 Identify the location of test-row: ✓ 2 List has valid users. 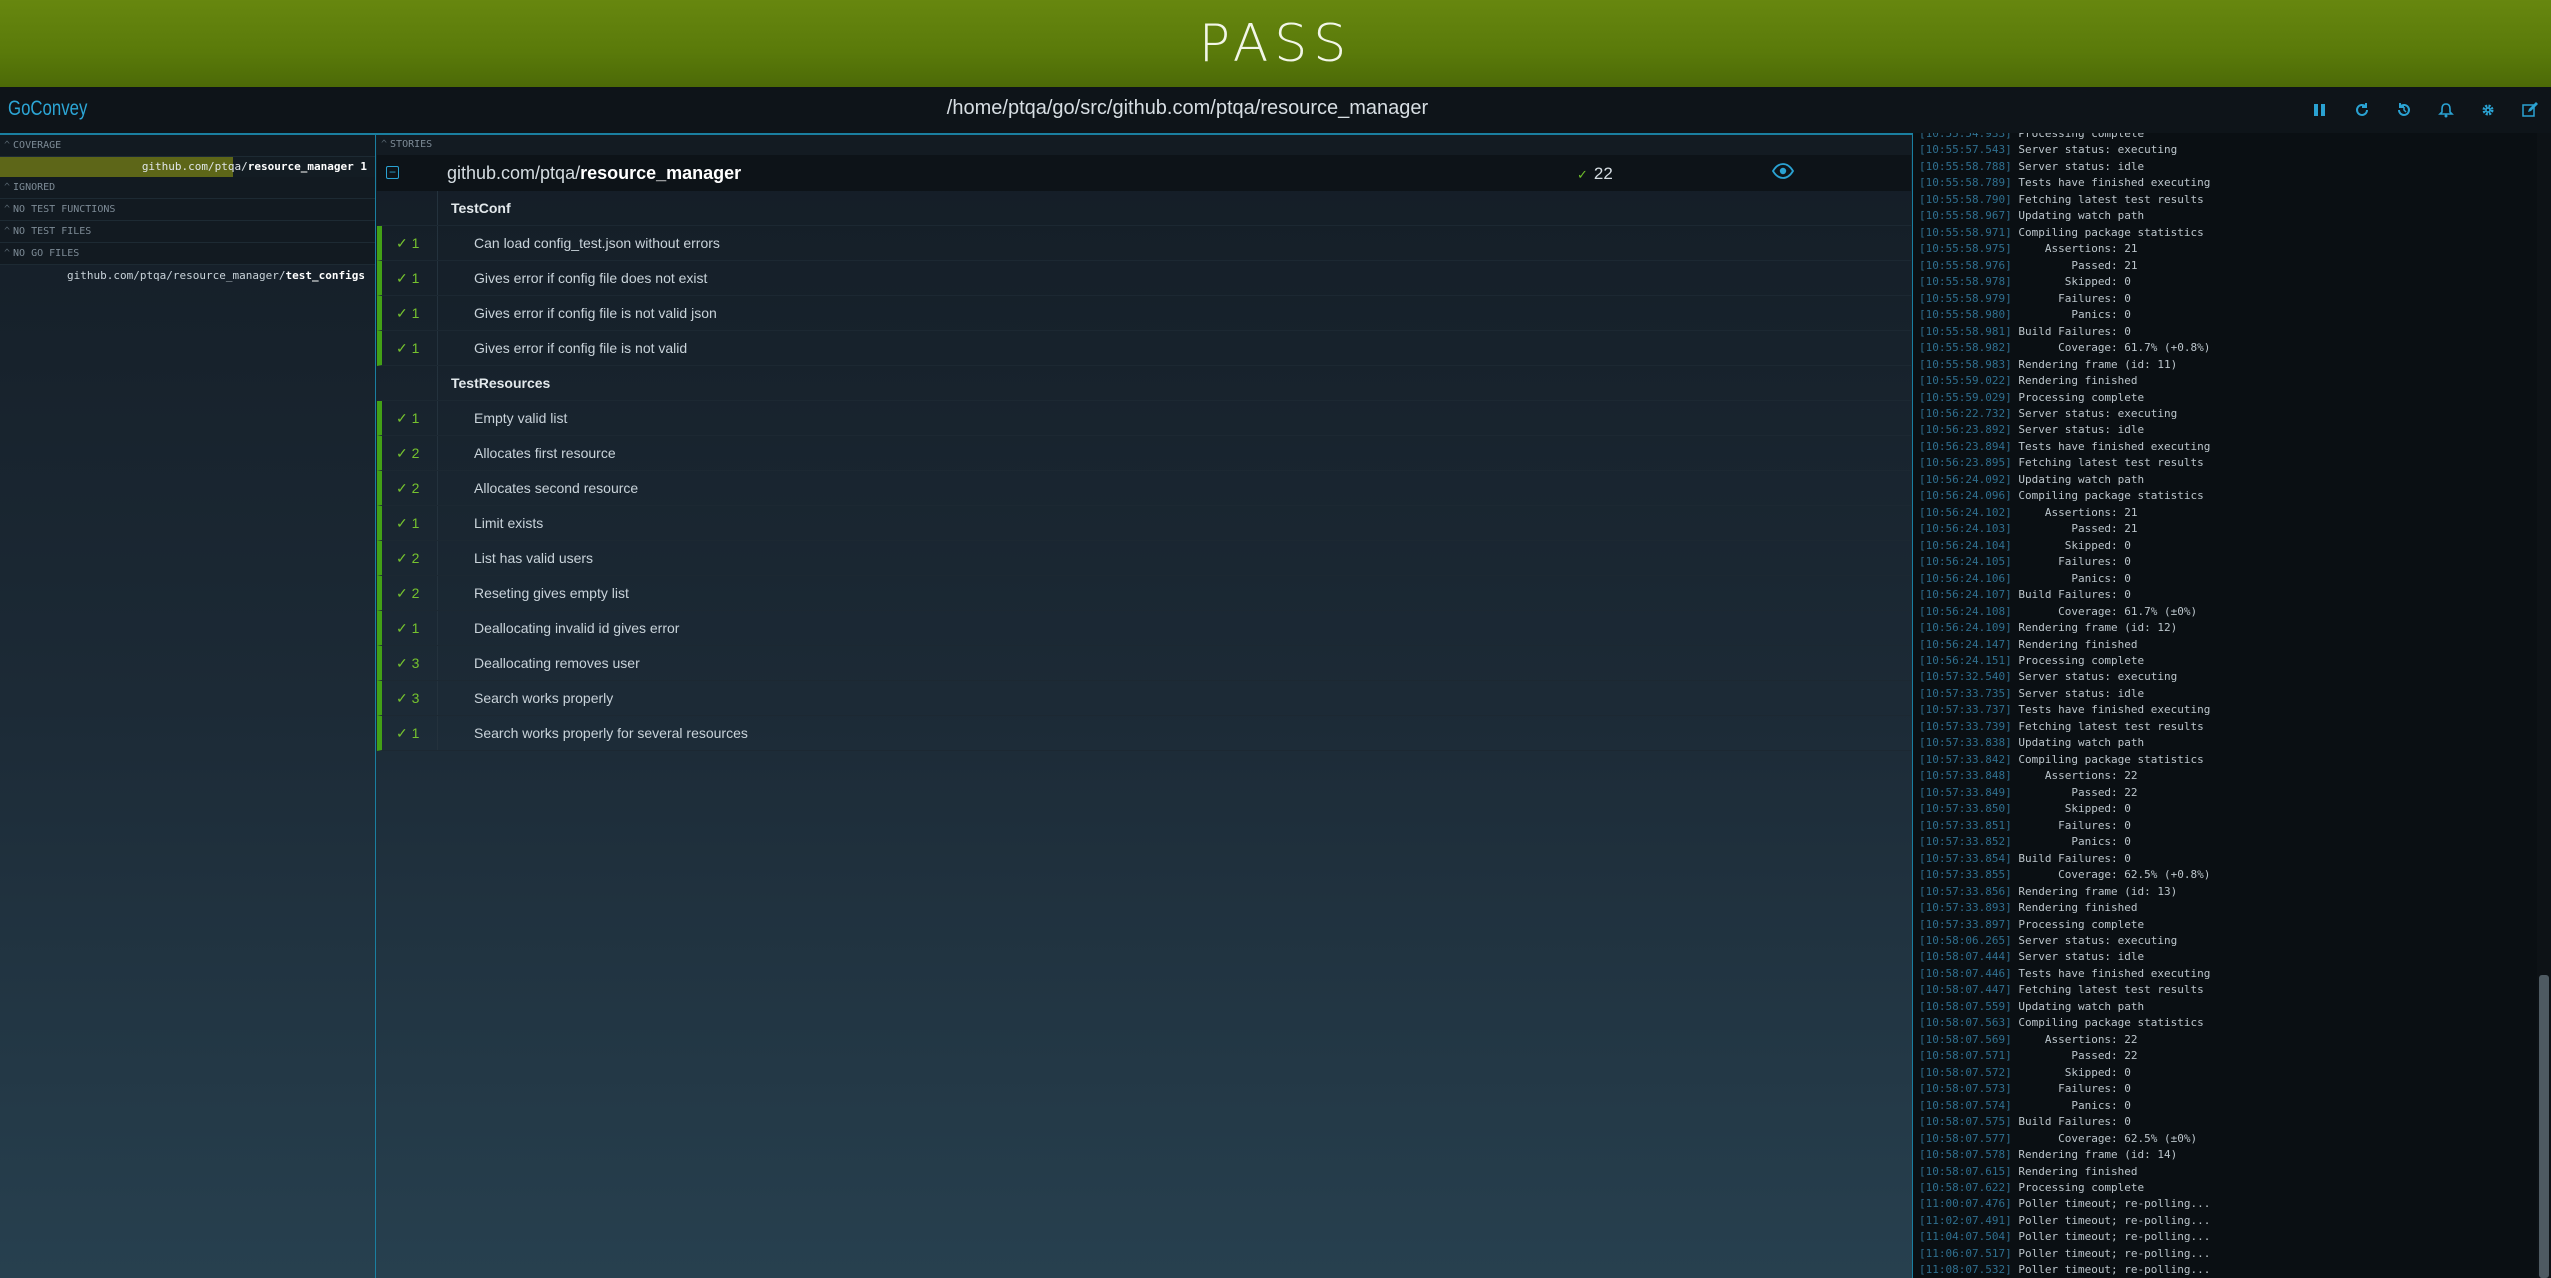
(1144, 558).